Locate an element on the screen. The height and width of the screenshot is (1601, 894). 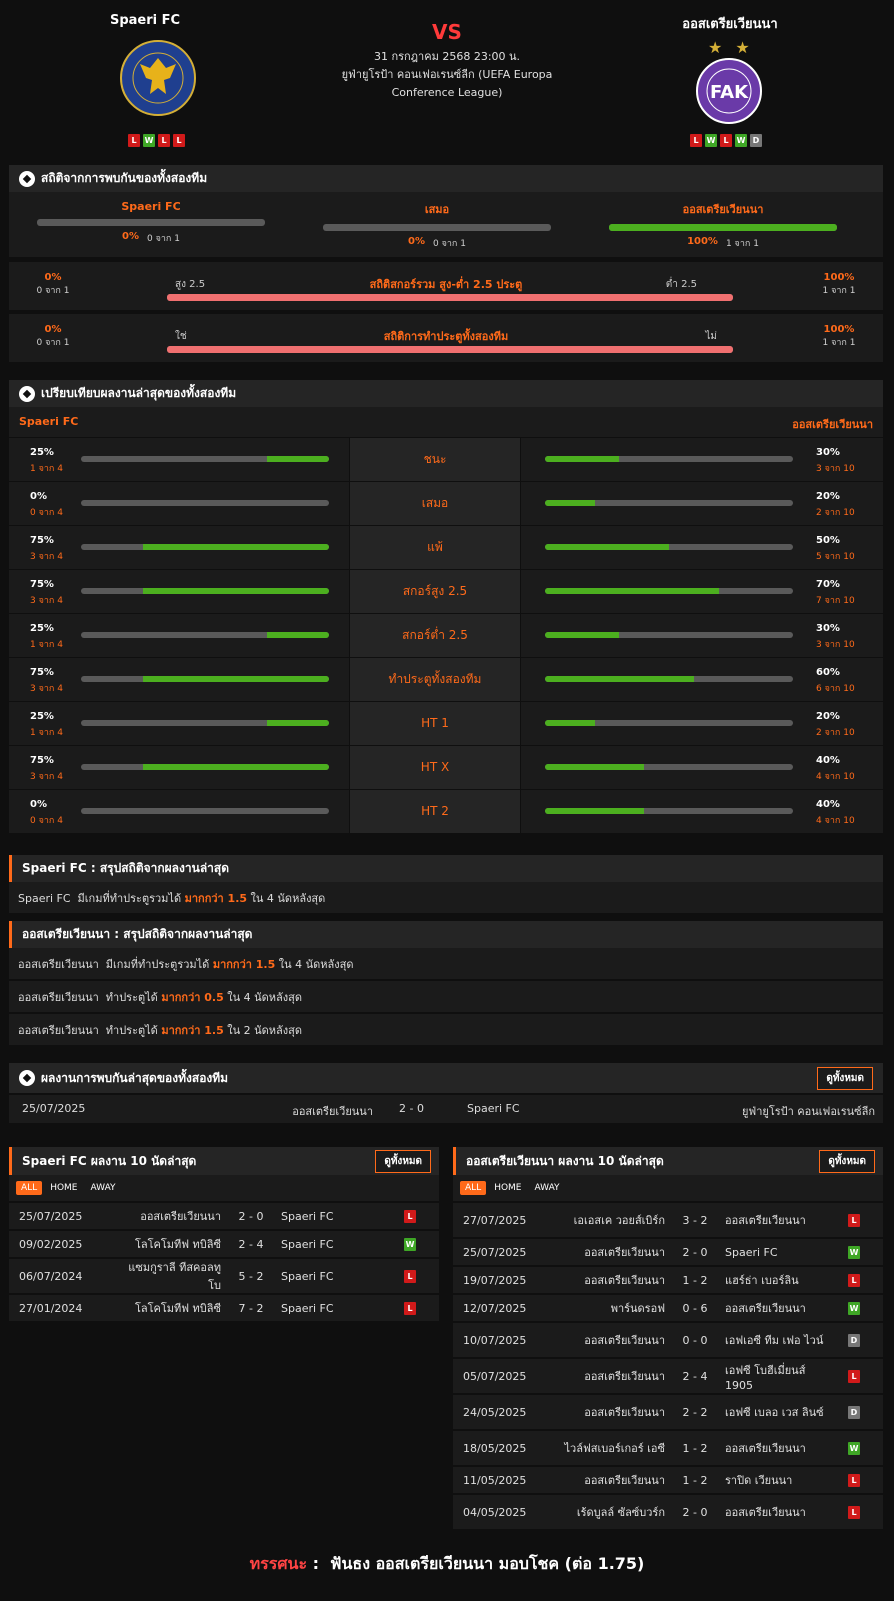
h2h-home-pct: 0% is located at coordinates (131, 236).